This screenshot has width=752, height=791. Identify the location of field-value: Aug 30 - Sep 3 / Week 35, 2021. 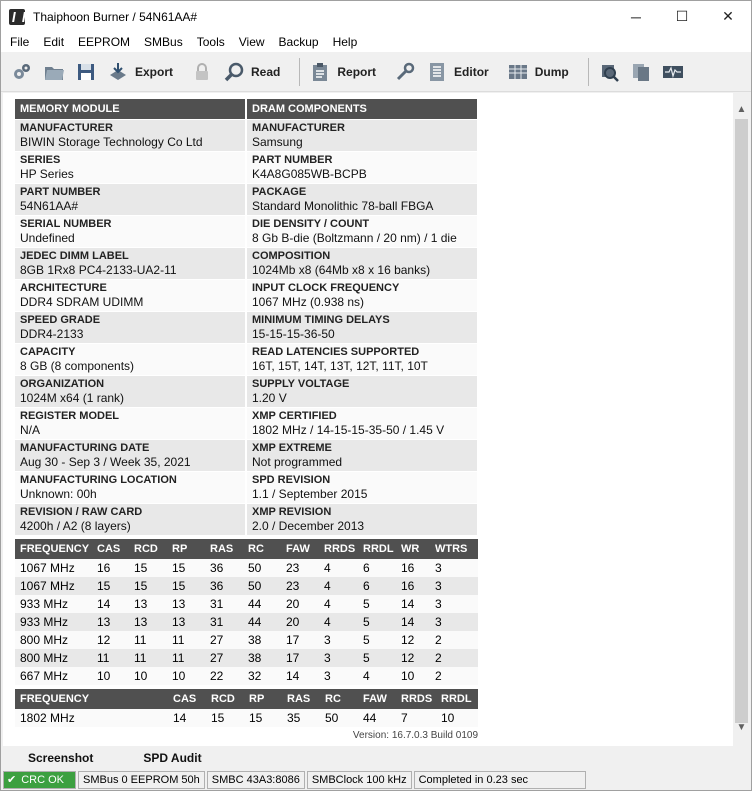
(105, 462).